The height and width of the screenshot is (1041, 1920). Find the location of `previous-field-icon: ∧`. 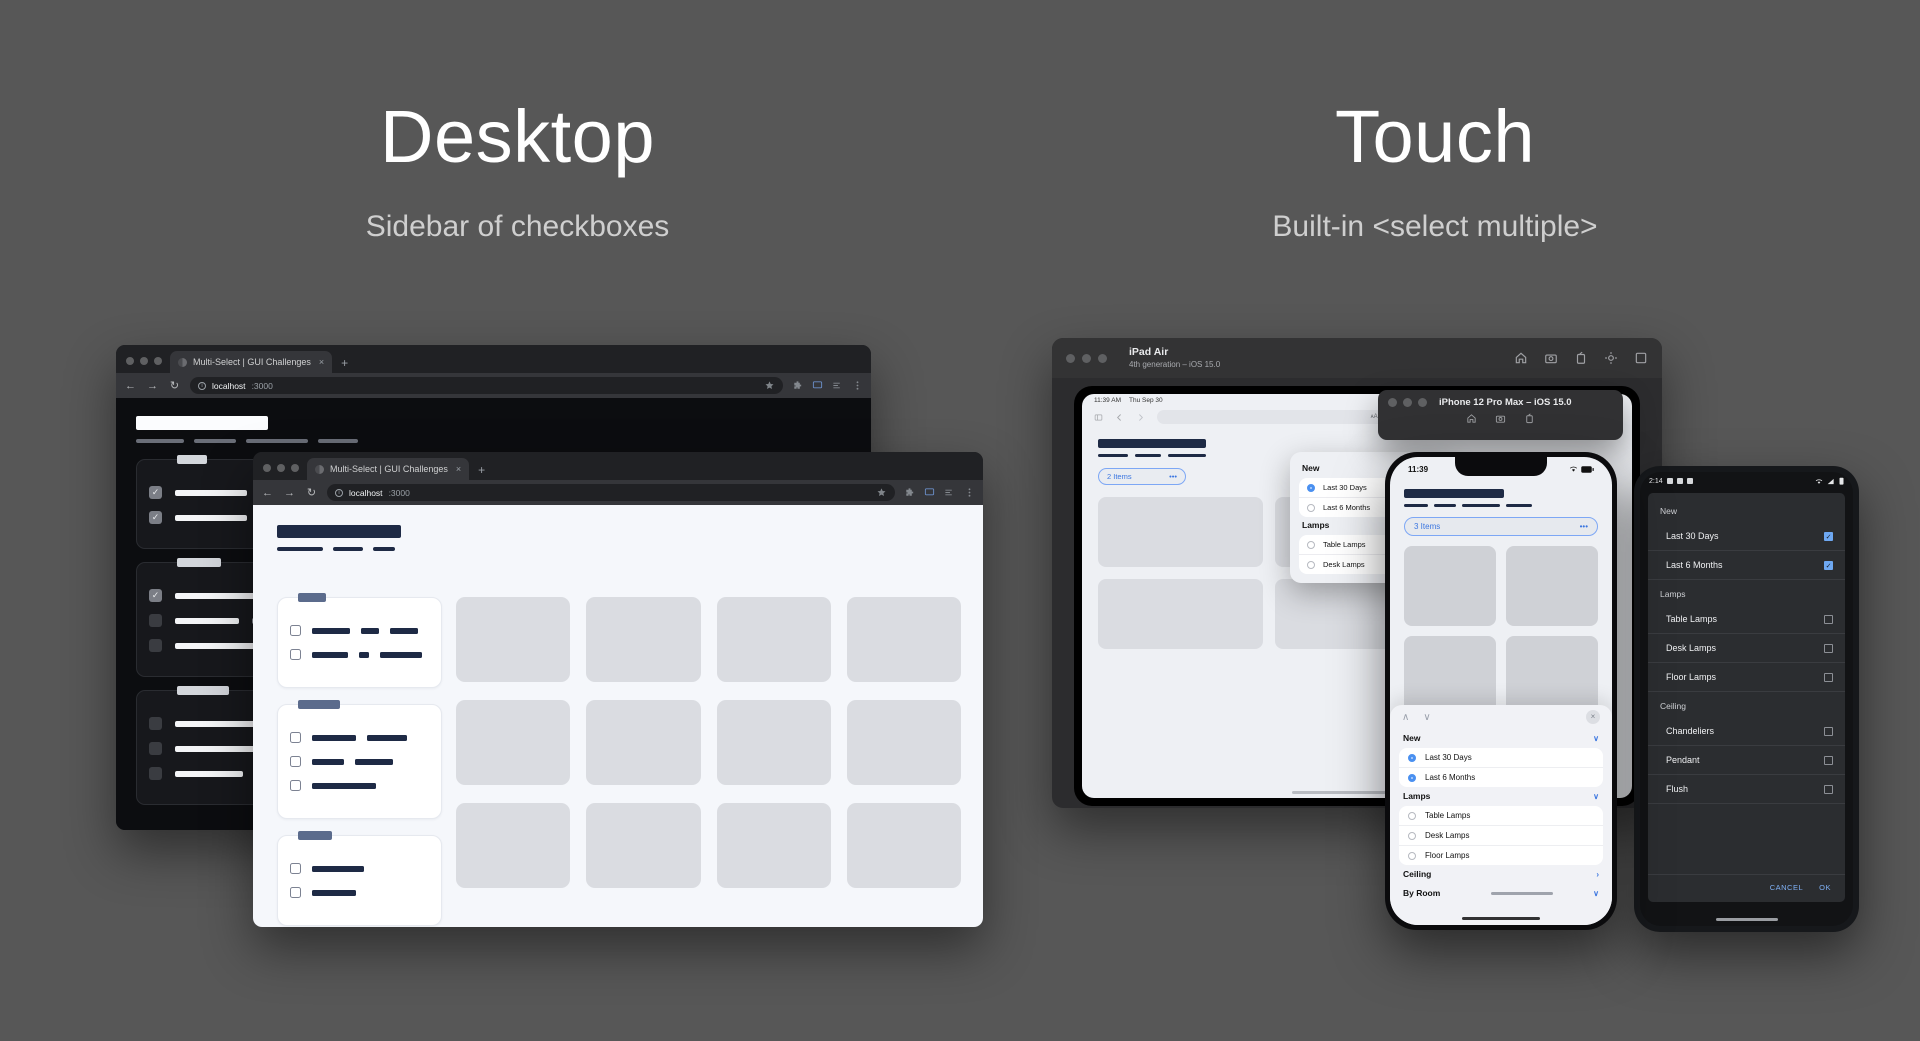

previous-field-icon: ∧ is located at coordinates (1405, 717).